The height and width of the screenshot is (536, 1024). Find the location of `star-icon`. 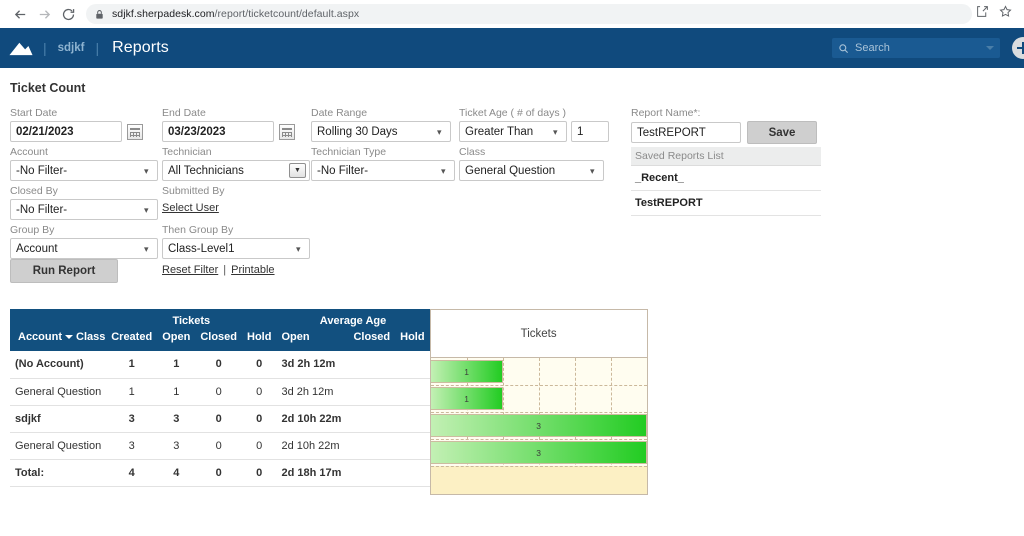

star-icon is located at coordinates (1005, 14).